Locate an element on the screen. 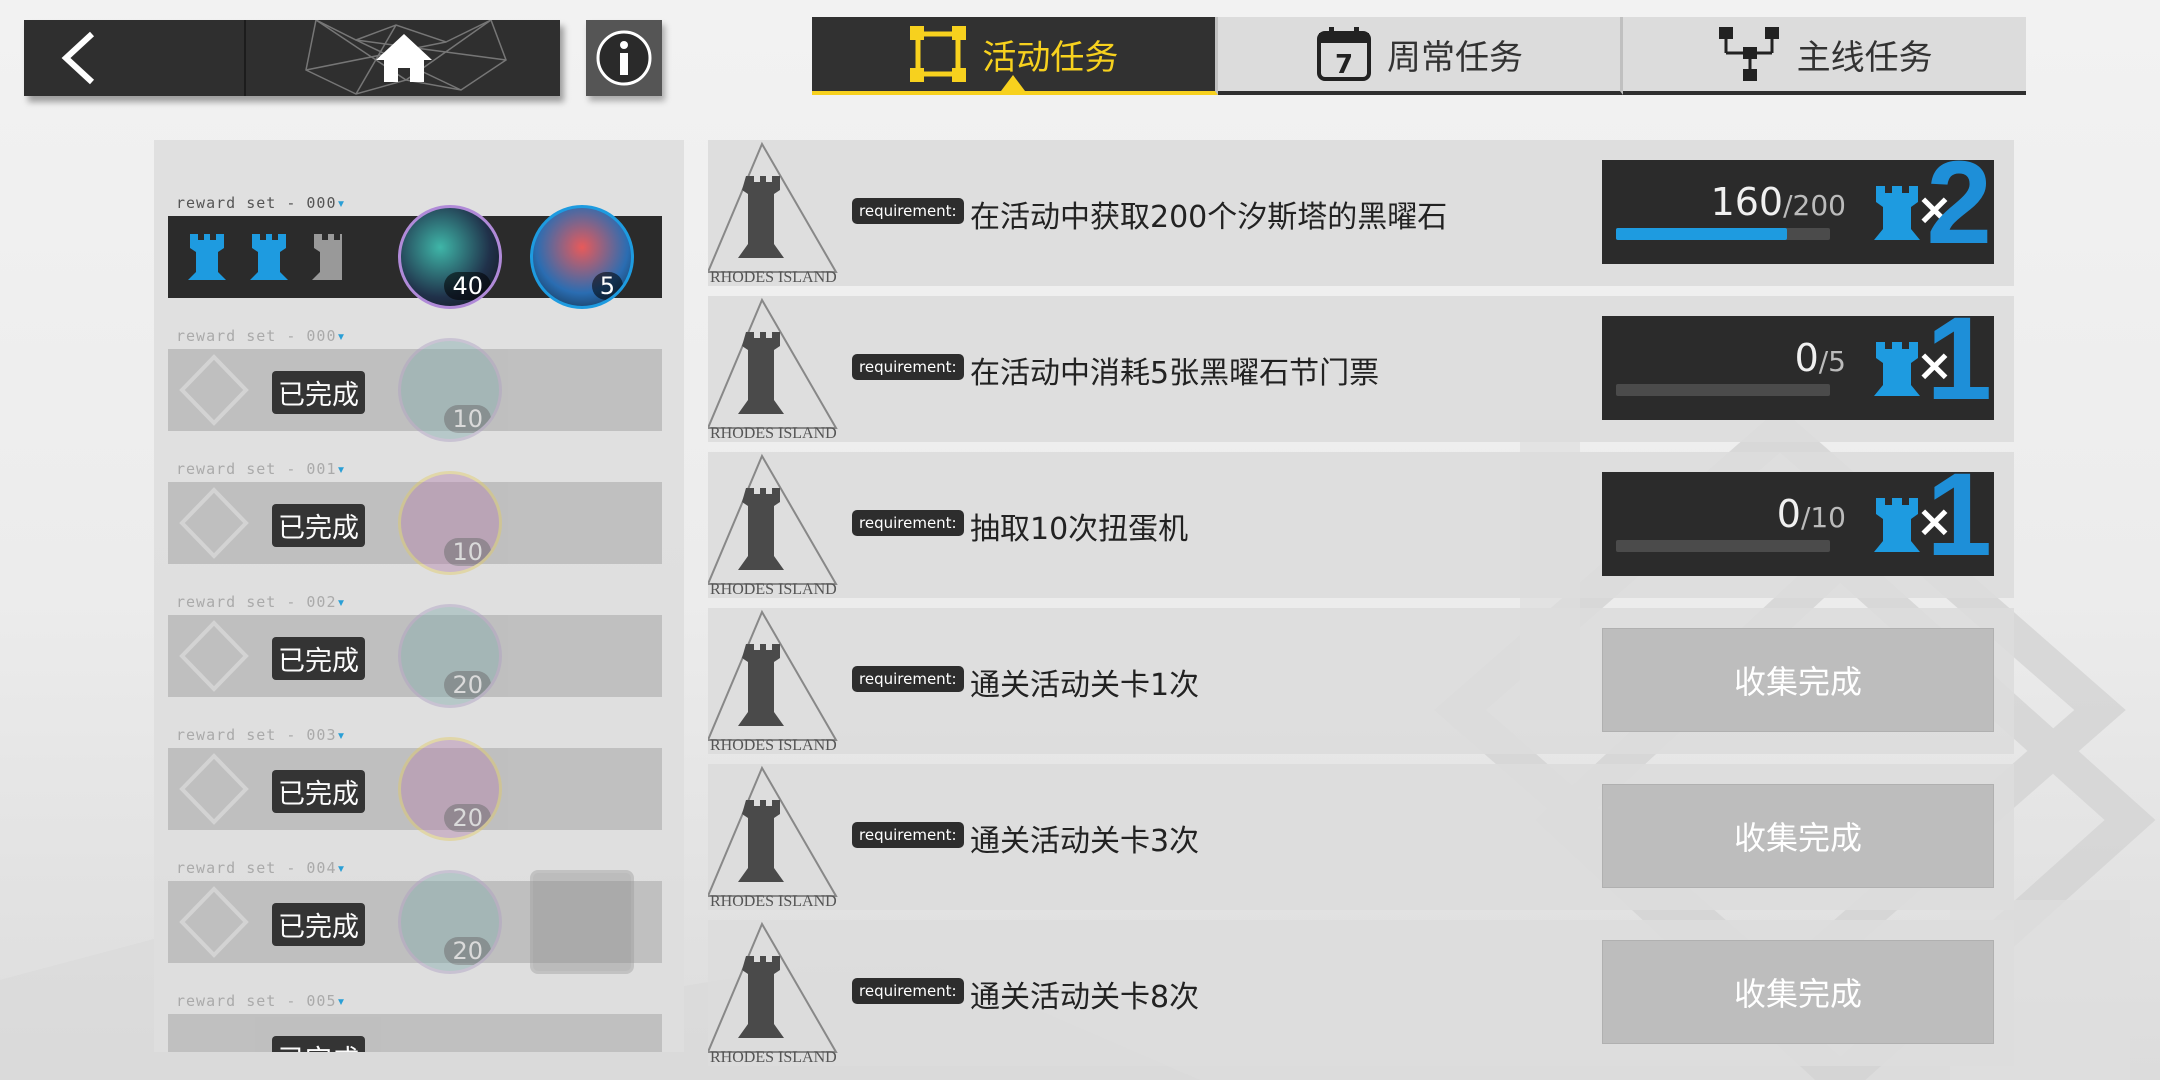  progress-box: 0/5 × 1 is located at coordinates (1798, 360).